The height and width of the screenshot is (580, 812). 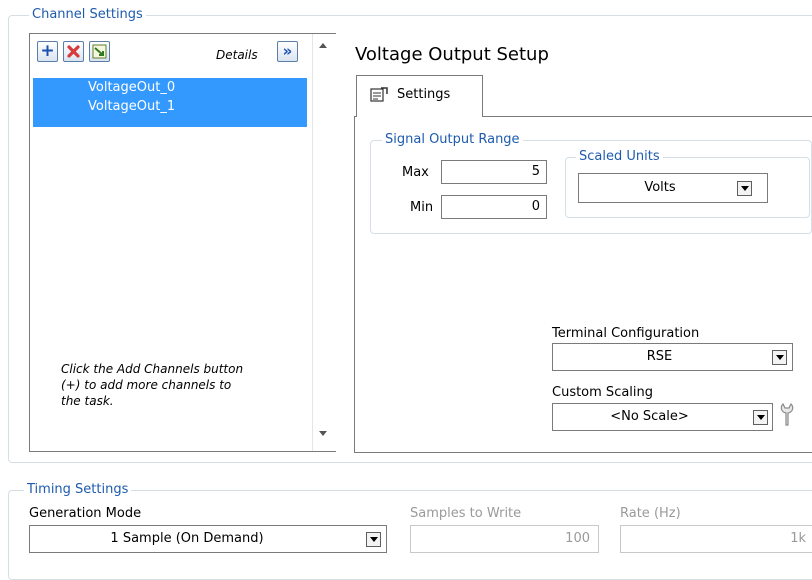 I want to click on custom-scaling-select: <No Scale>, so click(x=662, y=417).